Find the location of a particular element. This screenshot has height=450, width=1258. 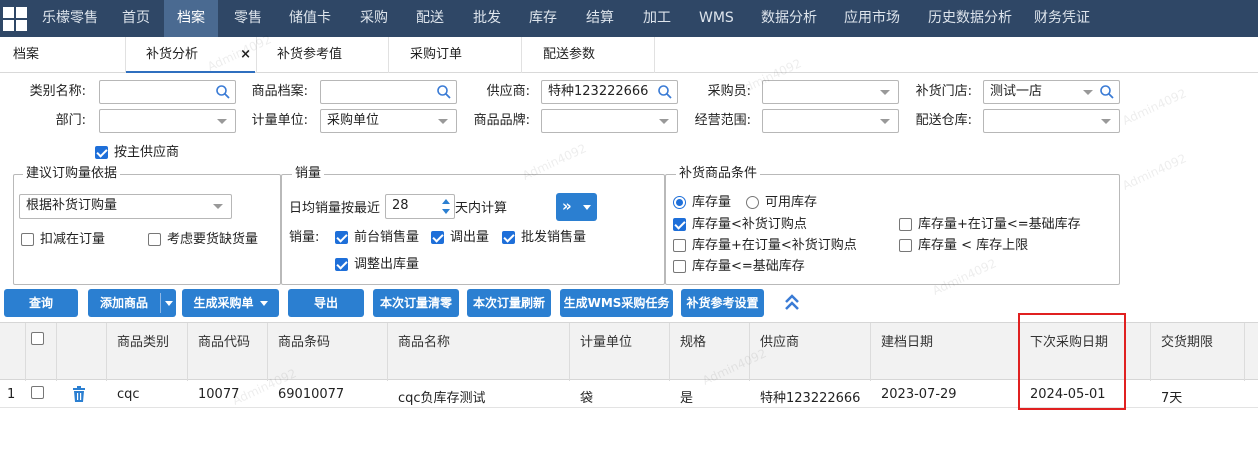

nav-item-home: 首页 is located at coordinates (136, 18).